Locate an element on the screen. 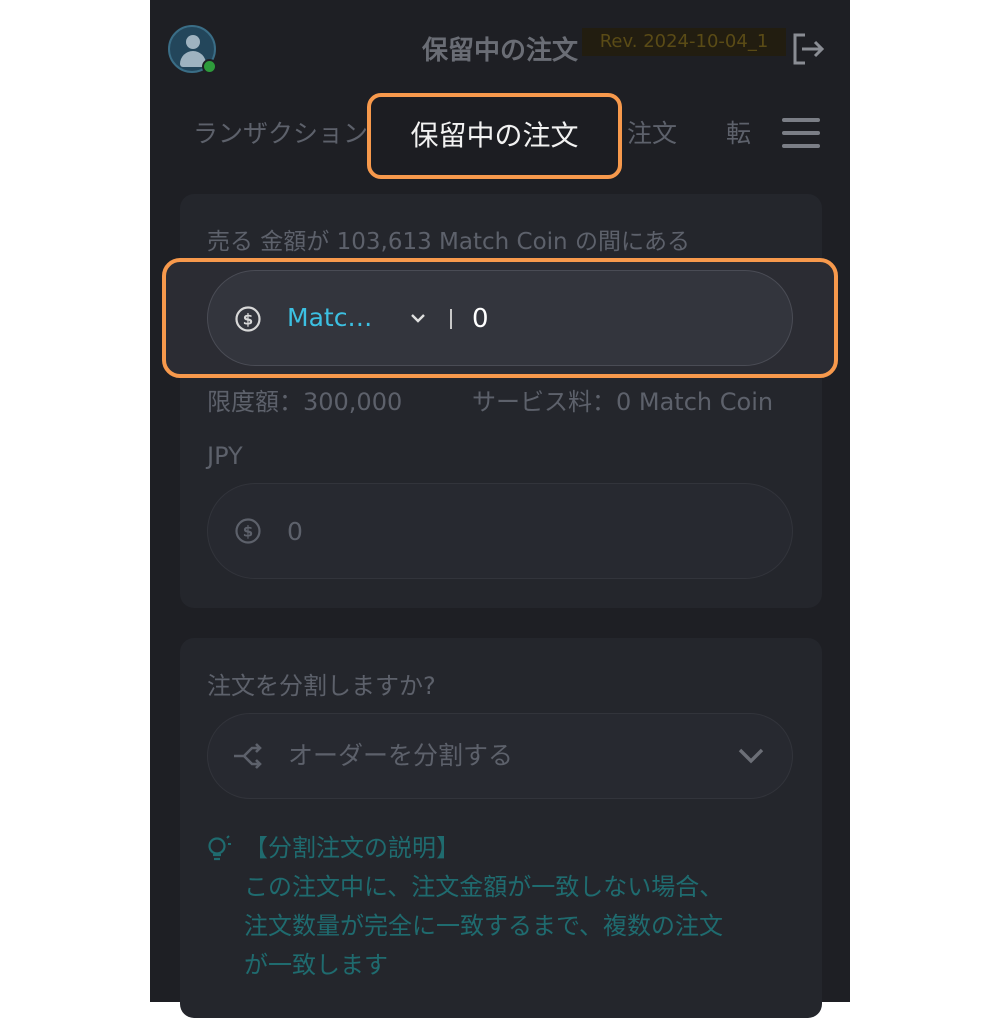 The height and width of the screenshot is (1018, 1000). amount-value: 0 is located at coordinates (480, 319).